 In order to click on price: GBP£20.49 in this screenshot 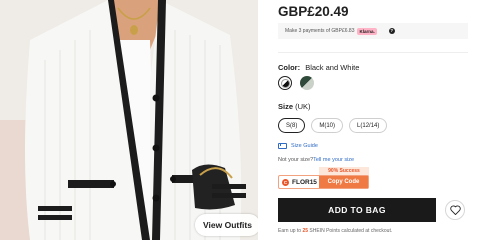, I will do `click(313, 11)`.